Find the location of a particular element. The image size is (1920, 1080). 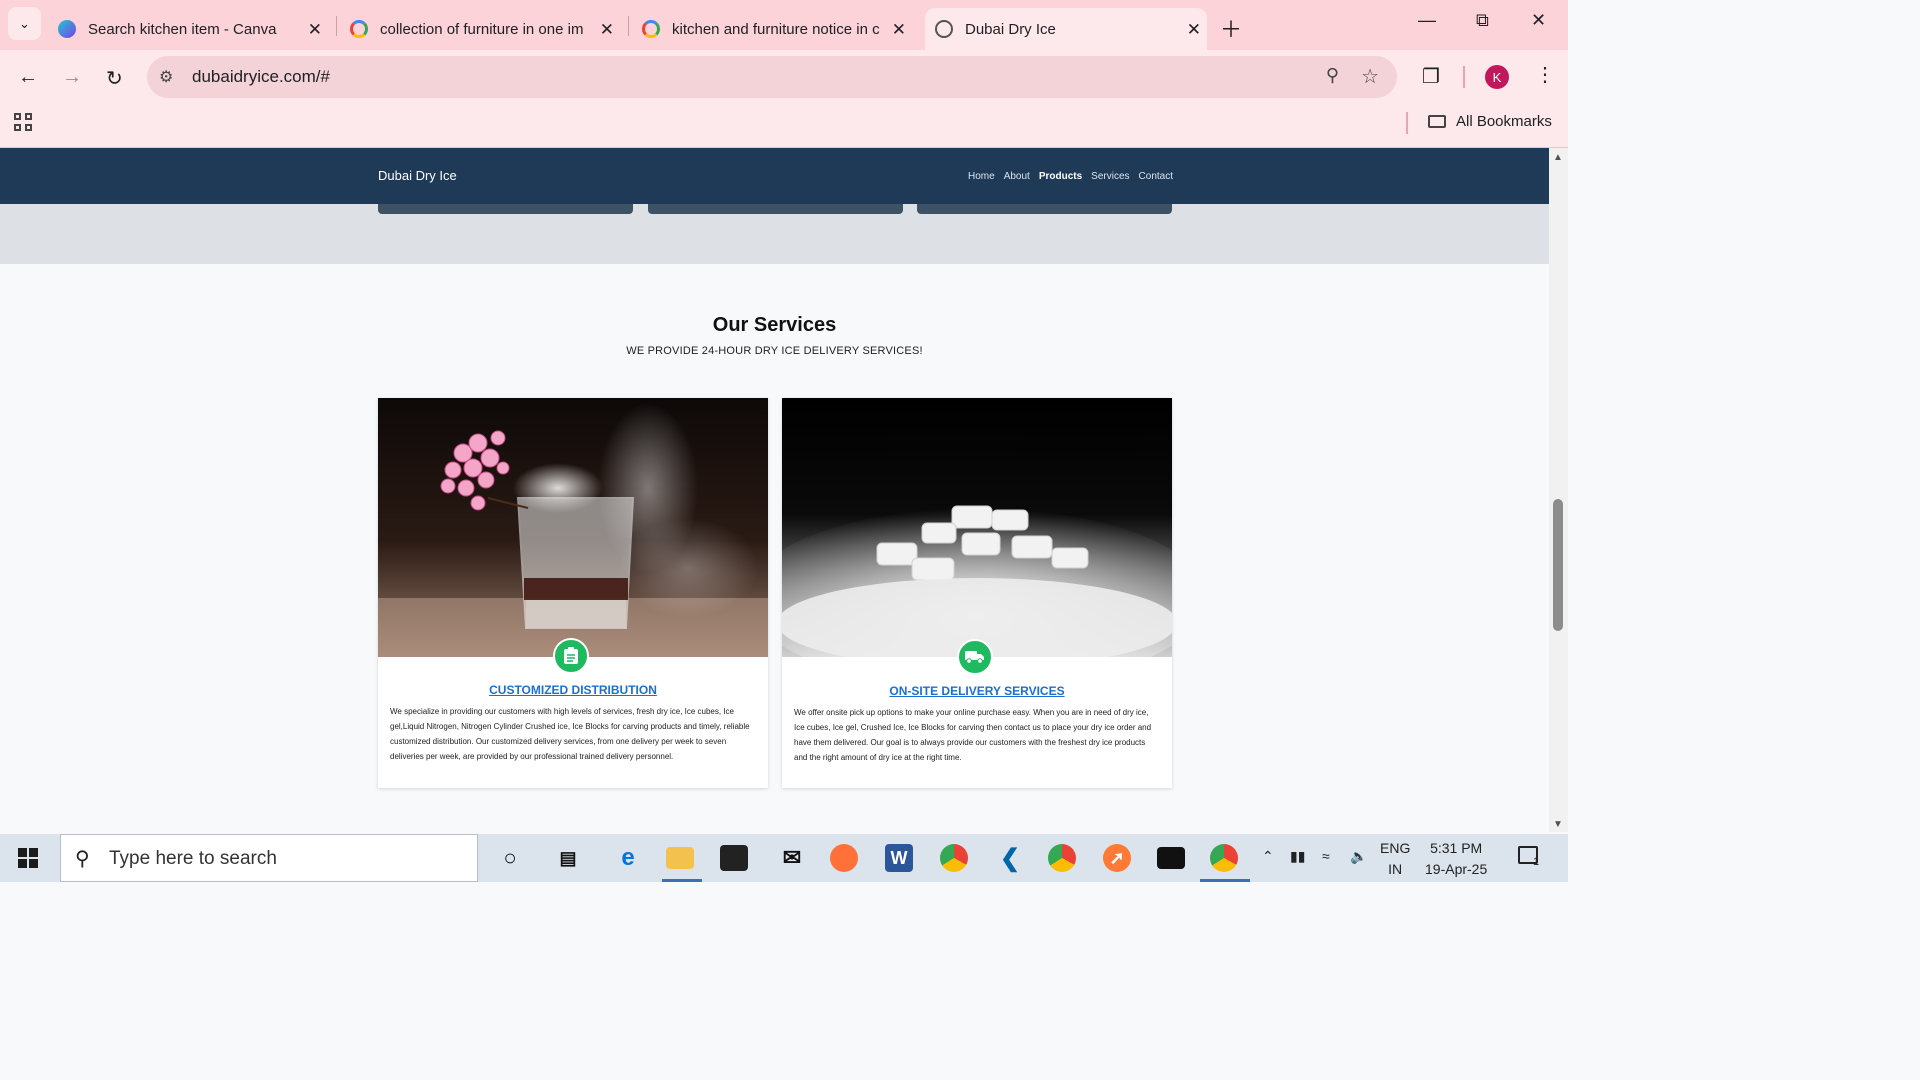

tab-canva: Search kitchen item - Canva ✕ is located at coordinates (193, 29).